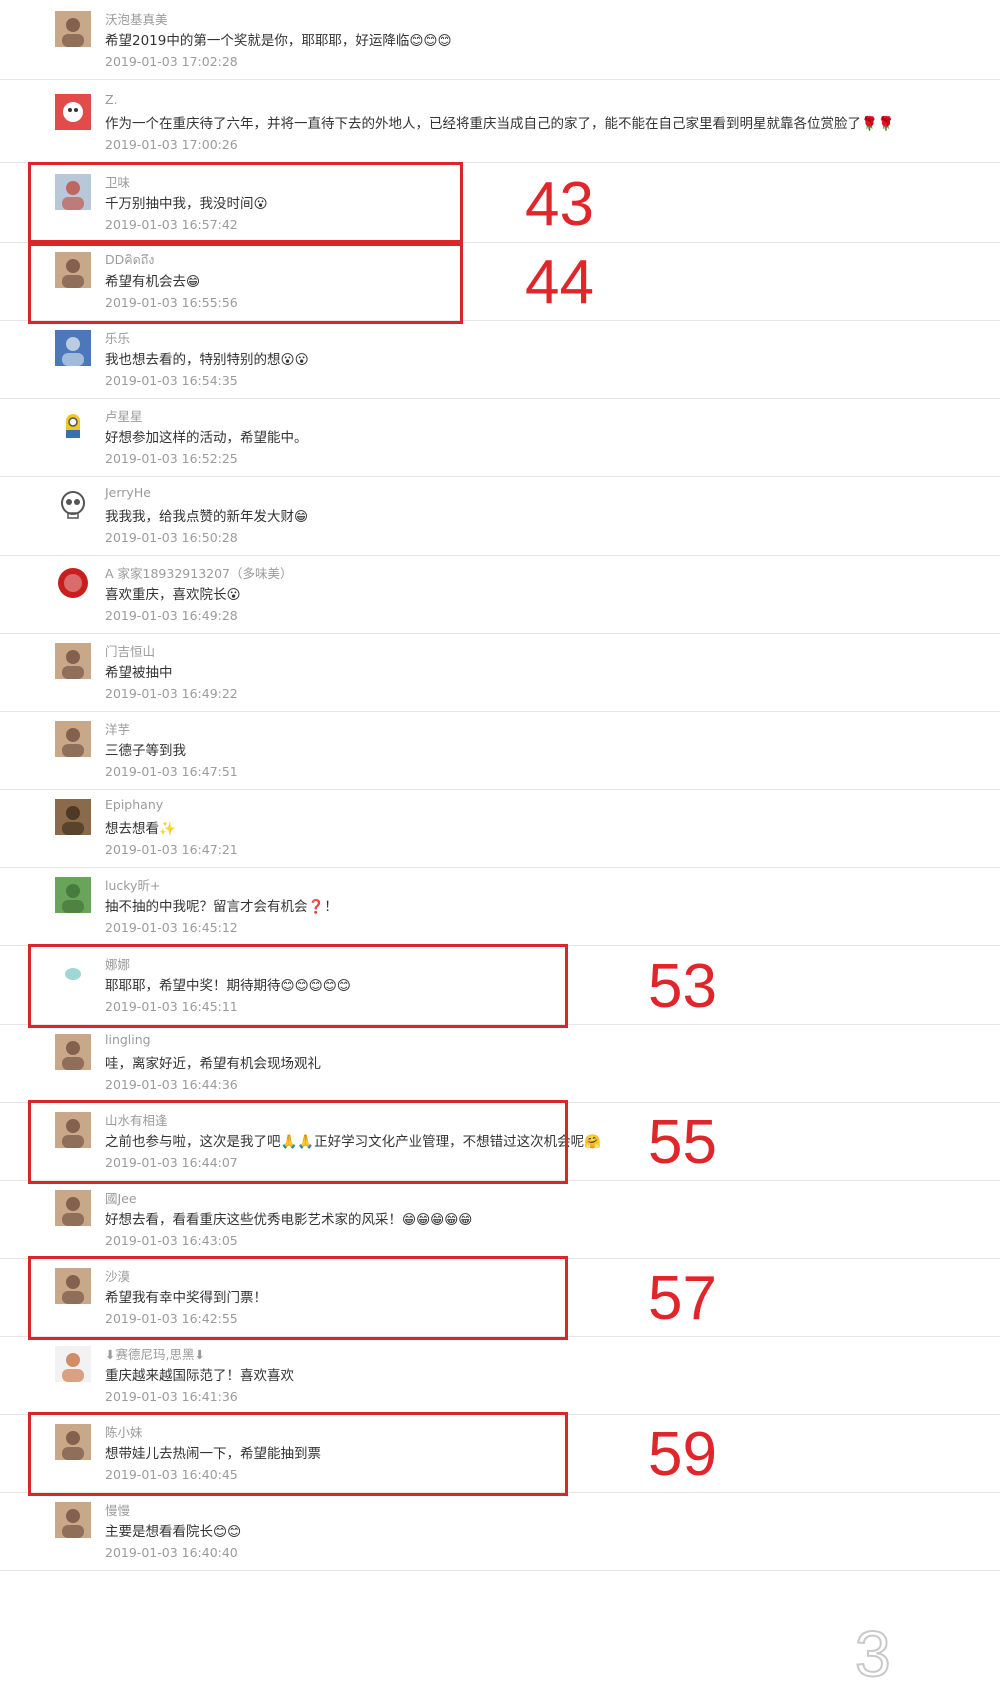  Describe the element at coordinates (171, 771) in the screenshot. I see `comment-timestamp: 2019-01-03 16:47:51` at that location.